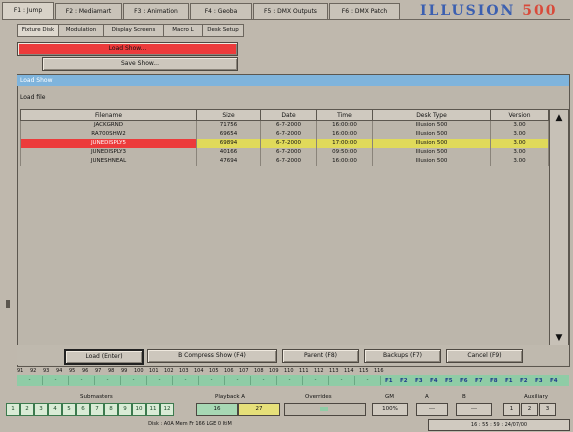  I want to click on channel-number: 106, so click(229, 371).